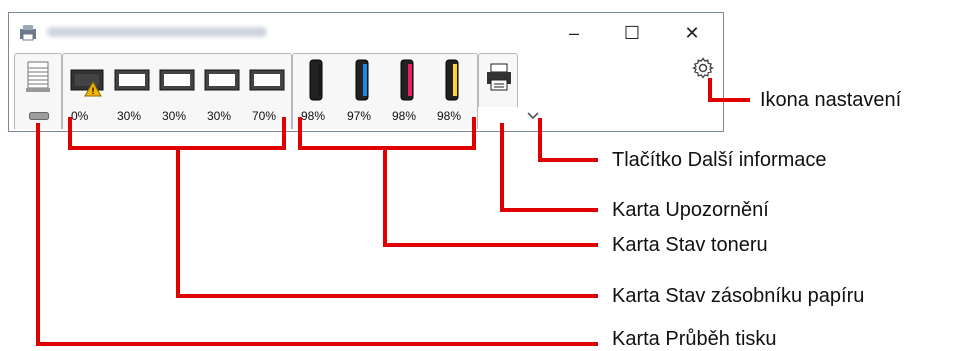  I want to click on callout-line-more-info, so click(568, 140).